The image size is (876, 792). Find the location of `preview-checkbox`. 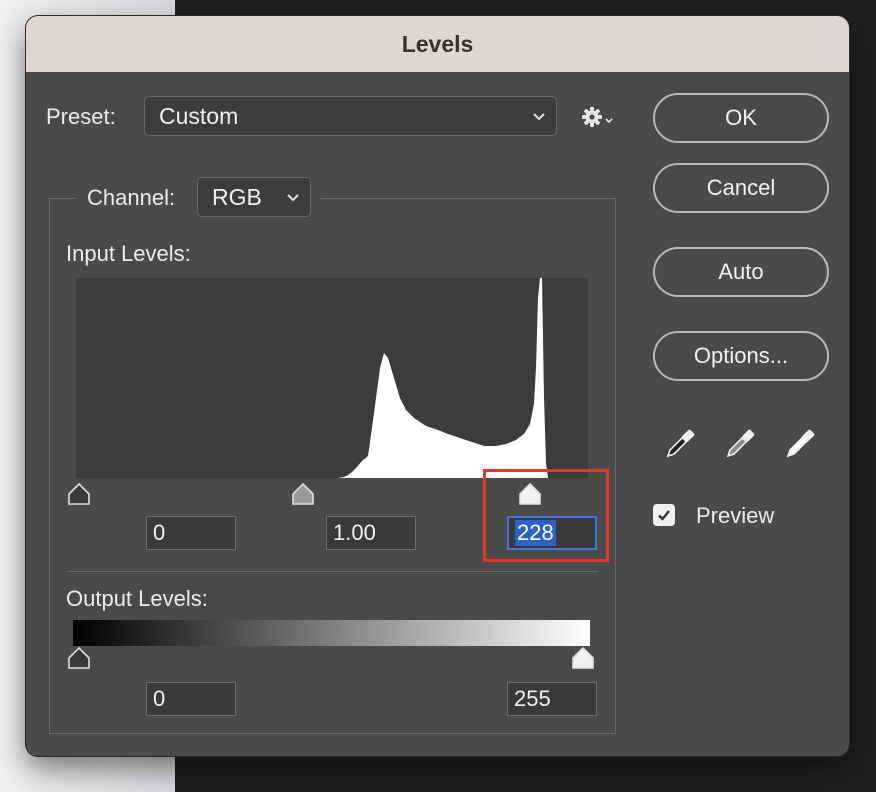

preview-checkbox is located at coordinates (664, 515).